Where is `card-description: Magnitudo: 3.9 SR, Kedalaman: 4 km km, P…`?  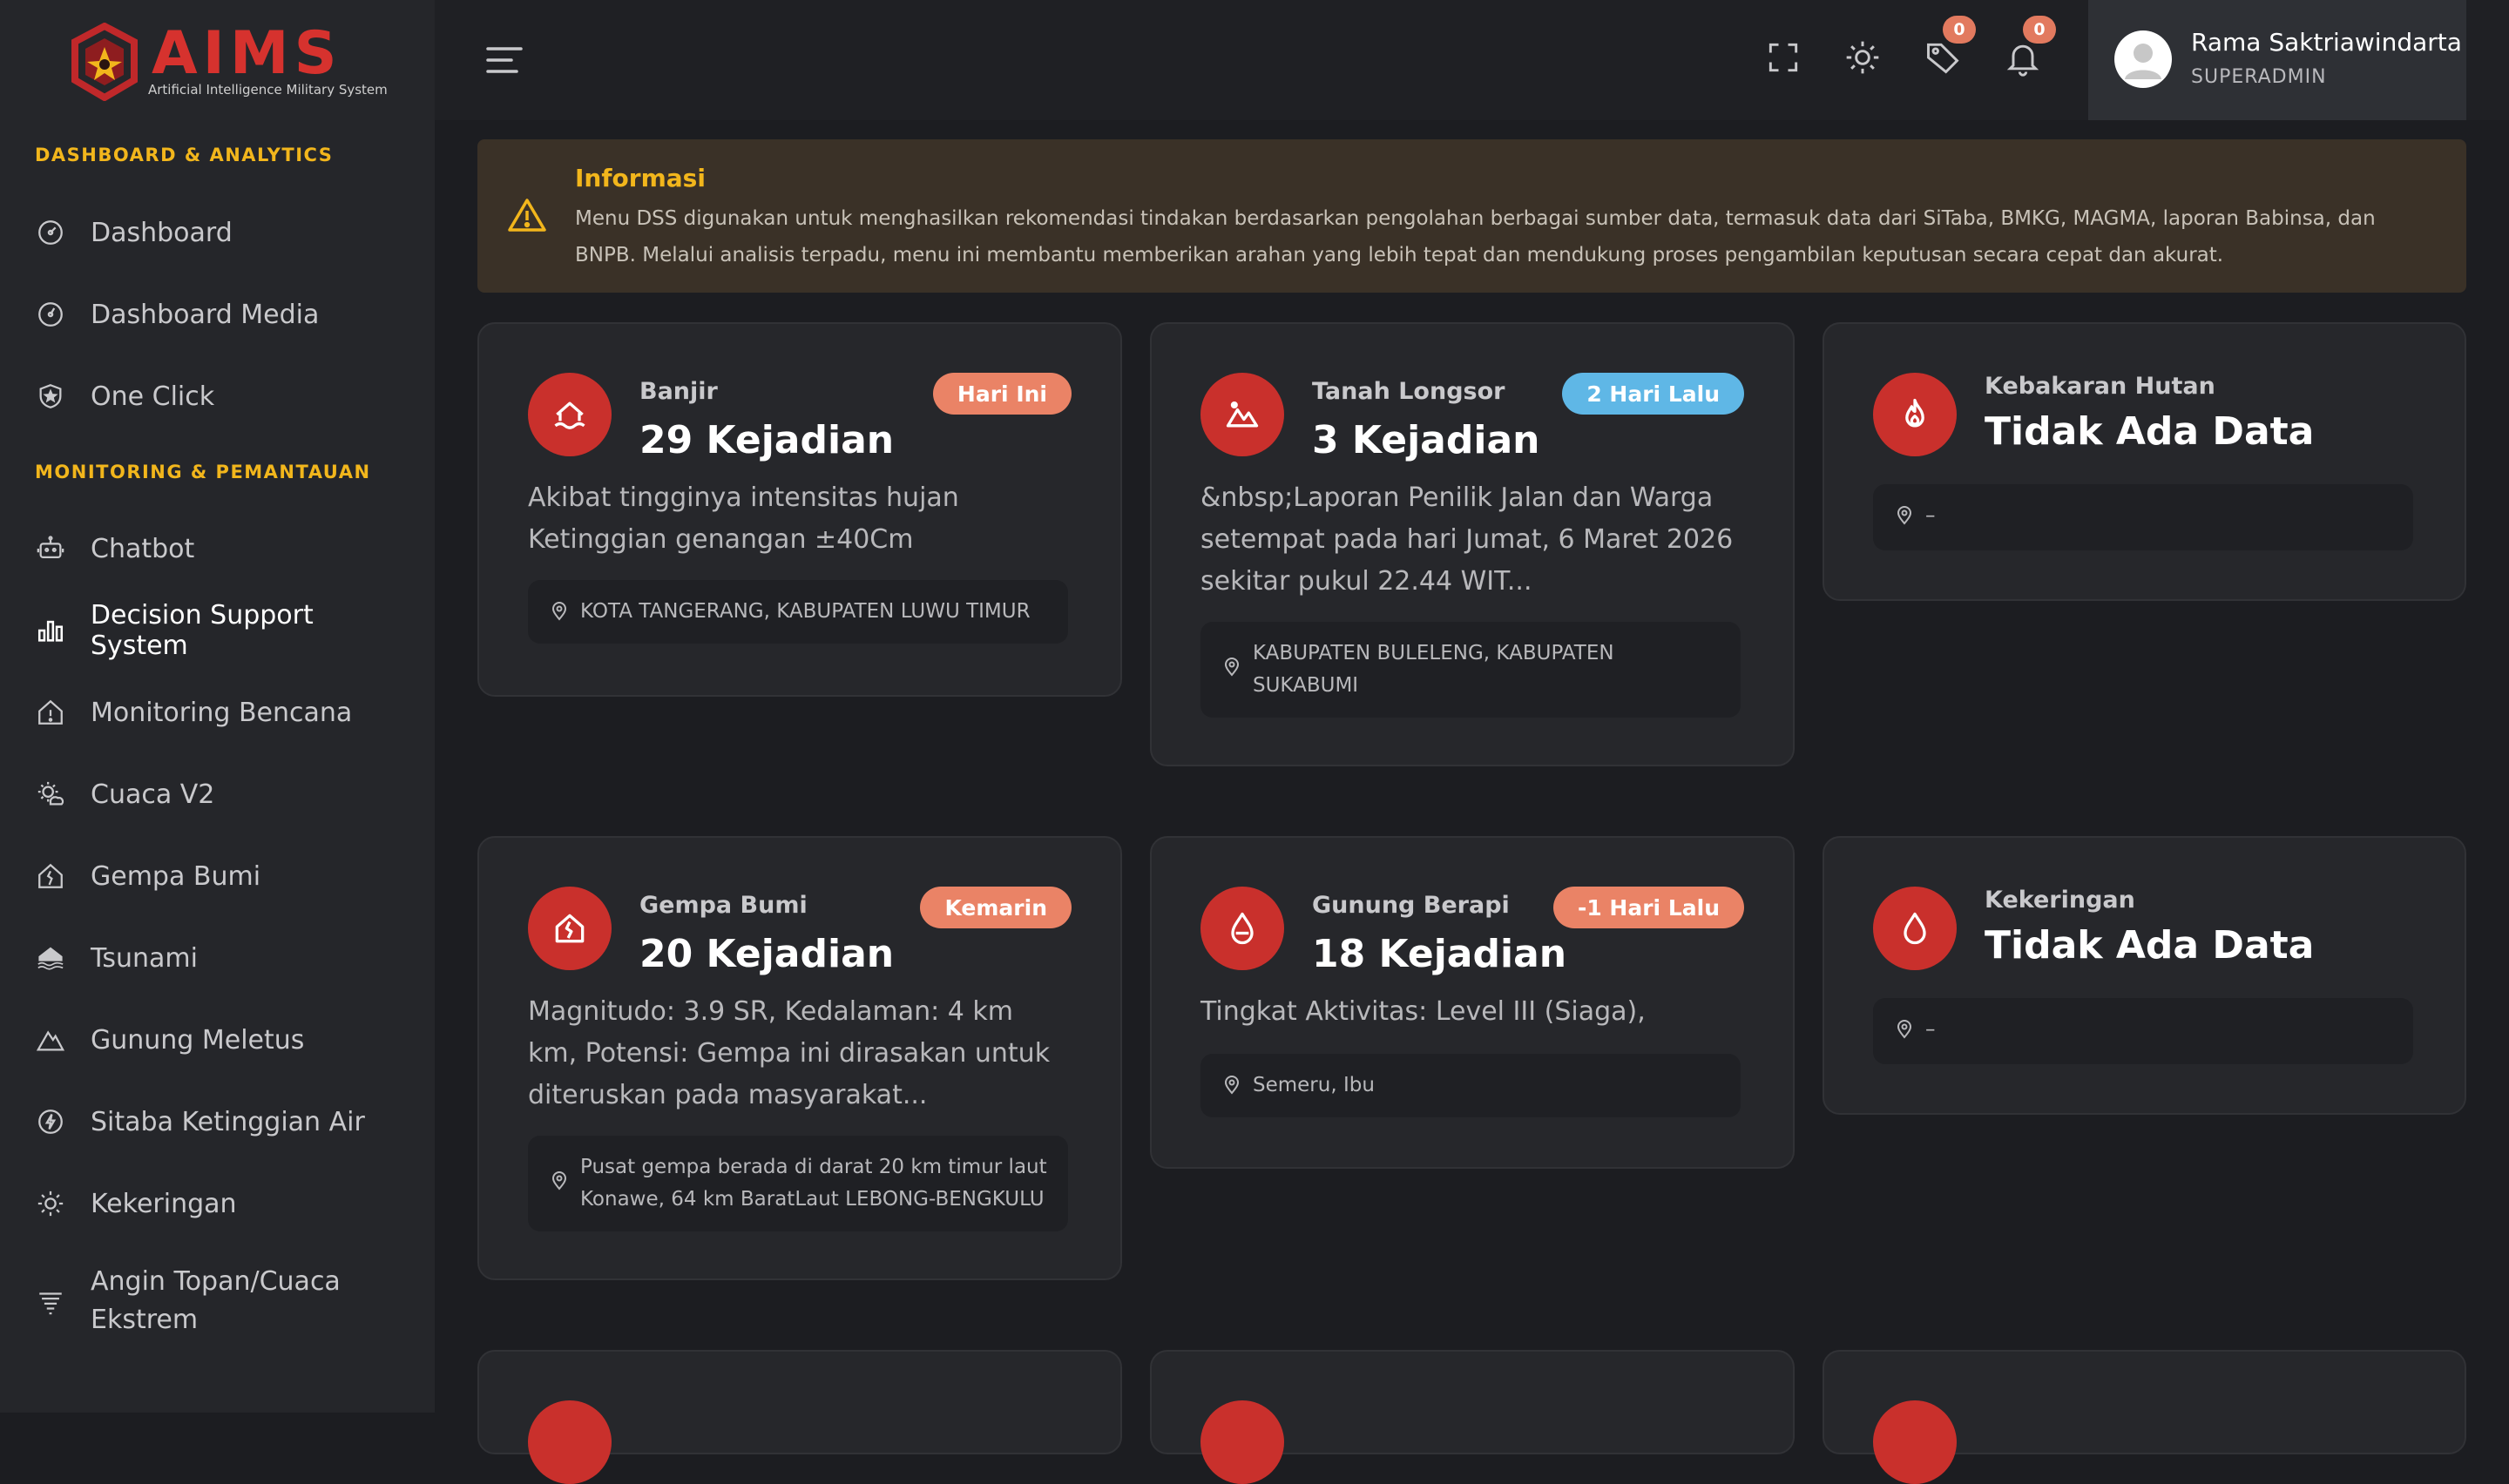
card-description: Magnitudo: 3.9 SR, Kedalaman: 4 km km, P… is located at coordinates (789, 1053).